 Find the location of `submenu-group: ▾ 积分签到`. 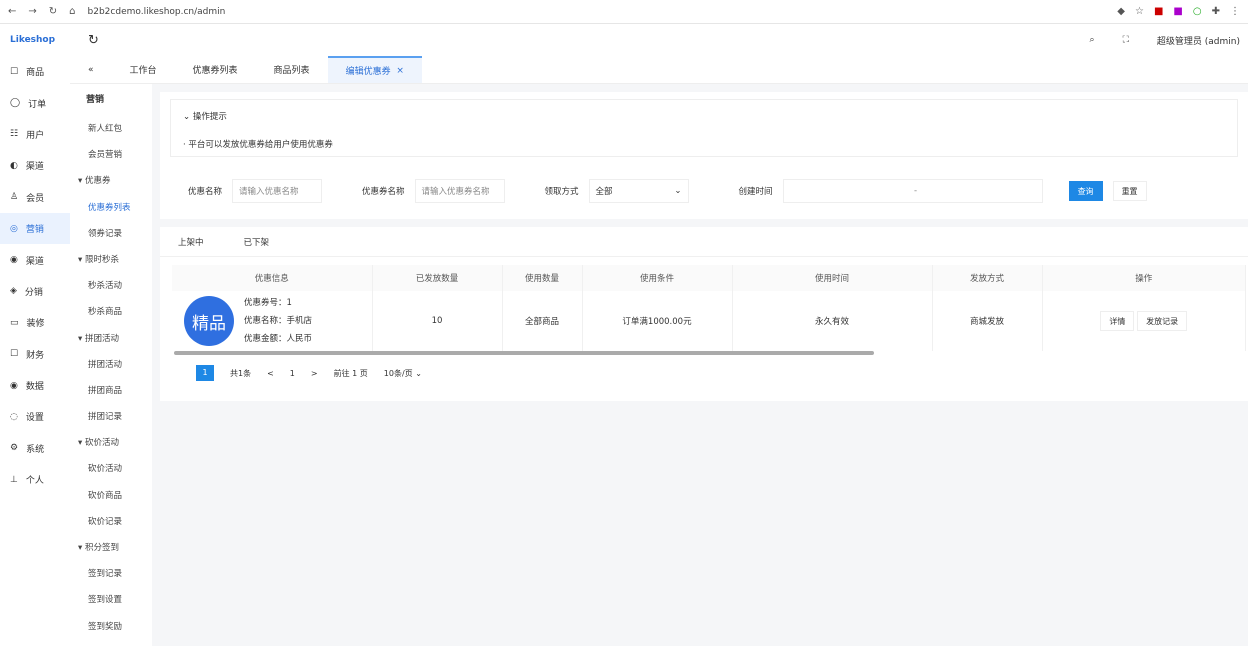

submenu-group: ▾ 积分签到 is located at coordinates (111, 548).